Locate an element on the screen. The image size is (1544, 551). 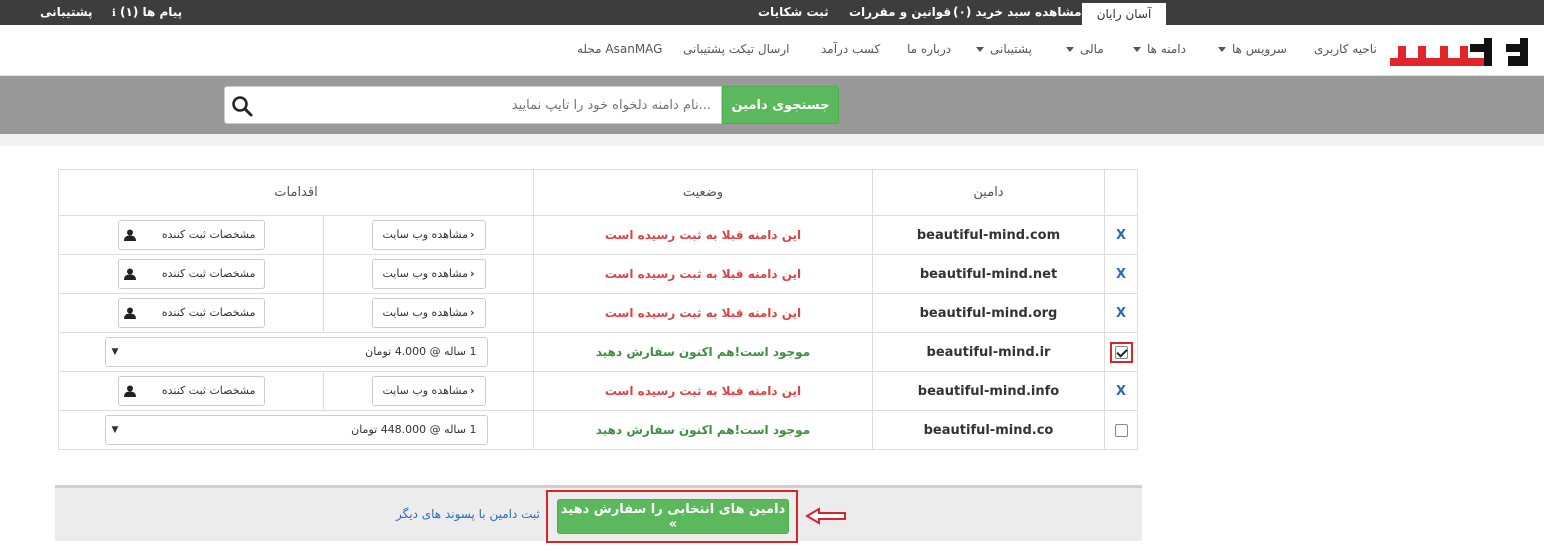
order-button-highlight: دامین های انتخابی را سفارش دهید » is located at coordinates (672, 516).